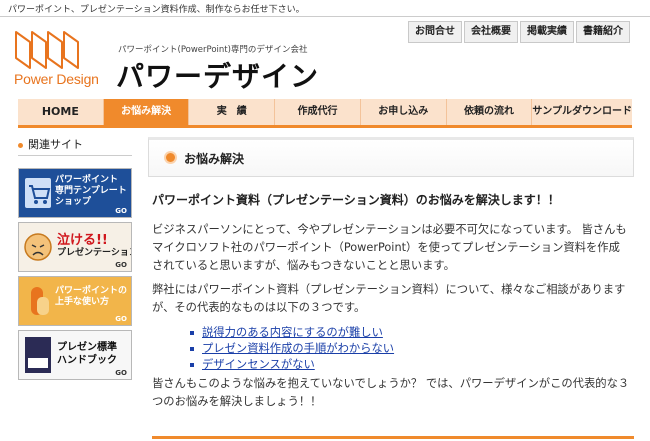 This screenshot has height=441, width=650. What do you see at coordinates (38, 355) in the screenshot?
I see `book-icon` at bounding box center [38, 355].